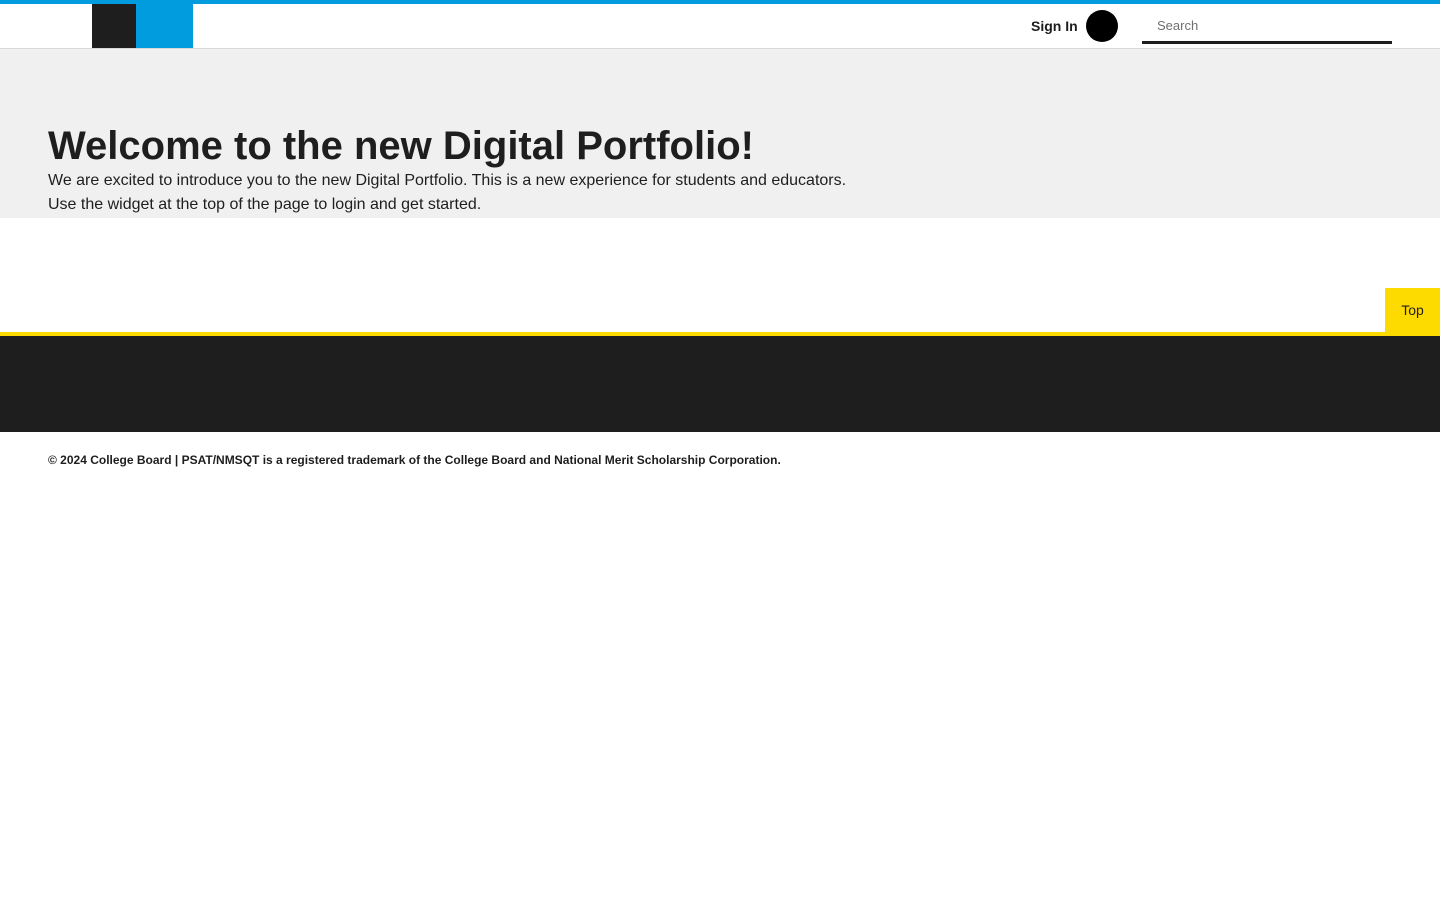  What do you see at coordinates (1267, 27) in the screenshot?
I see `search-input` at bounding box center [1267, 27].